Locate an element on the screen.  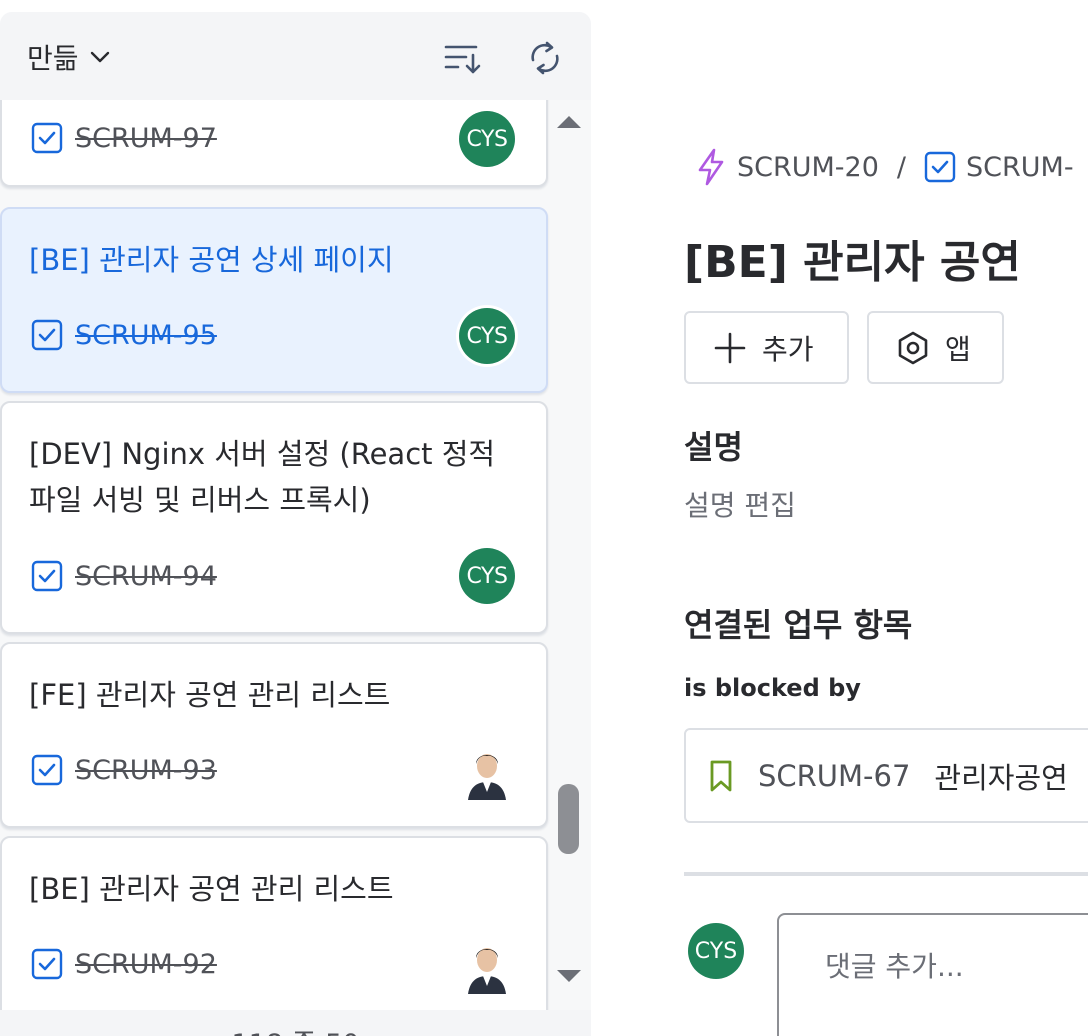
breadcrumb-current-key: SCRUM- is located at coordinates (1020, 167).